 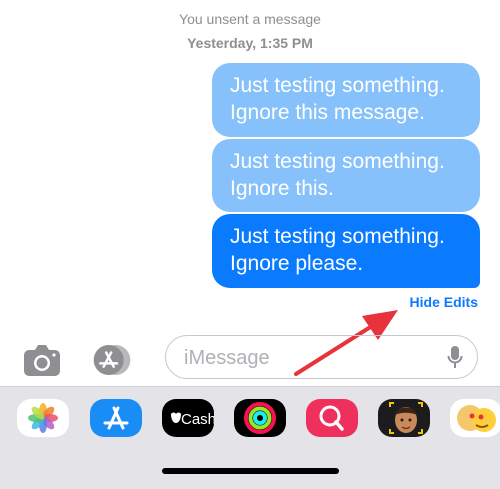 What do you see at coordinates (260, 418) in the screenshot?
I see `activity-app-icon` at bounding box center [260, 418].